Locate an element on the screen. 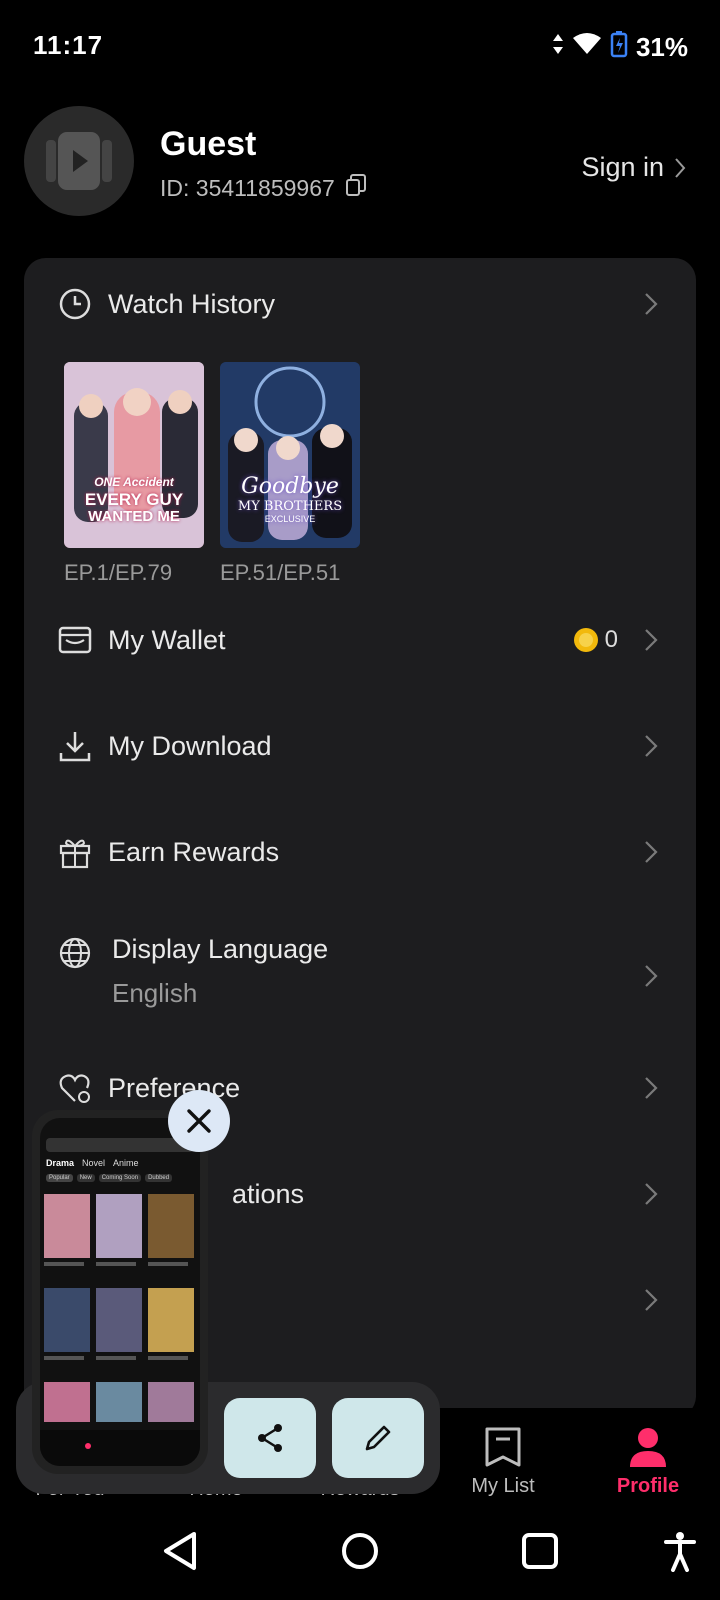  pencil-icon is located at coordinates (378, 1438).